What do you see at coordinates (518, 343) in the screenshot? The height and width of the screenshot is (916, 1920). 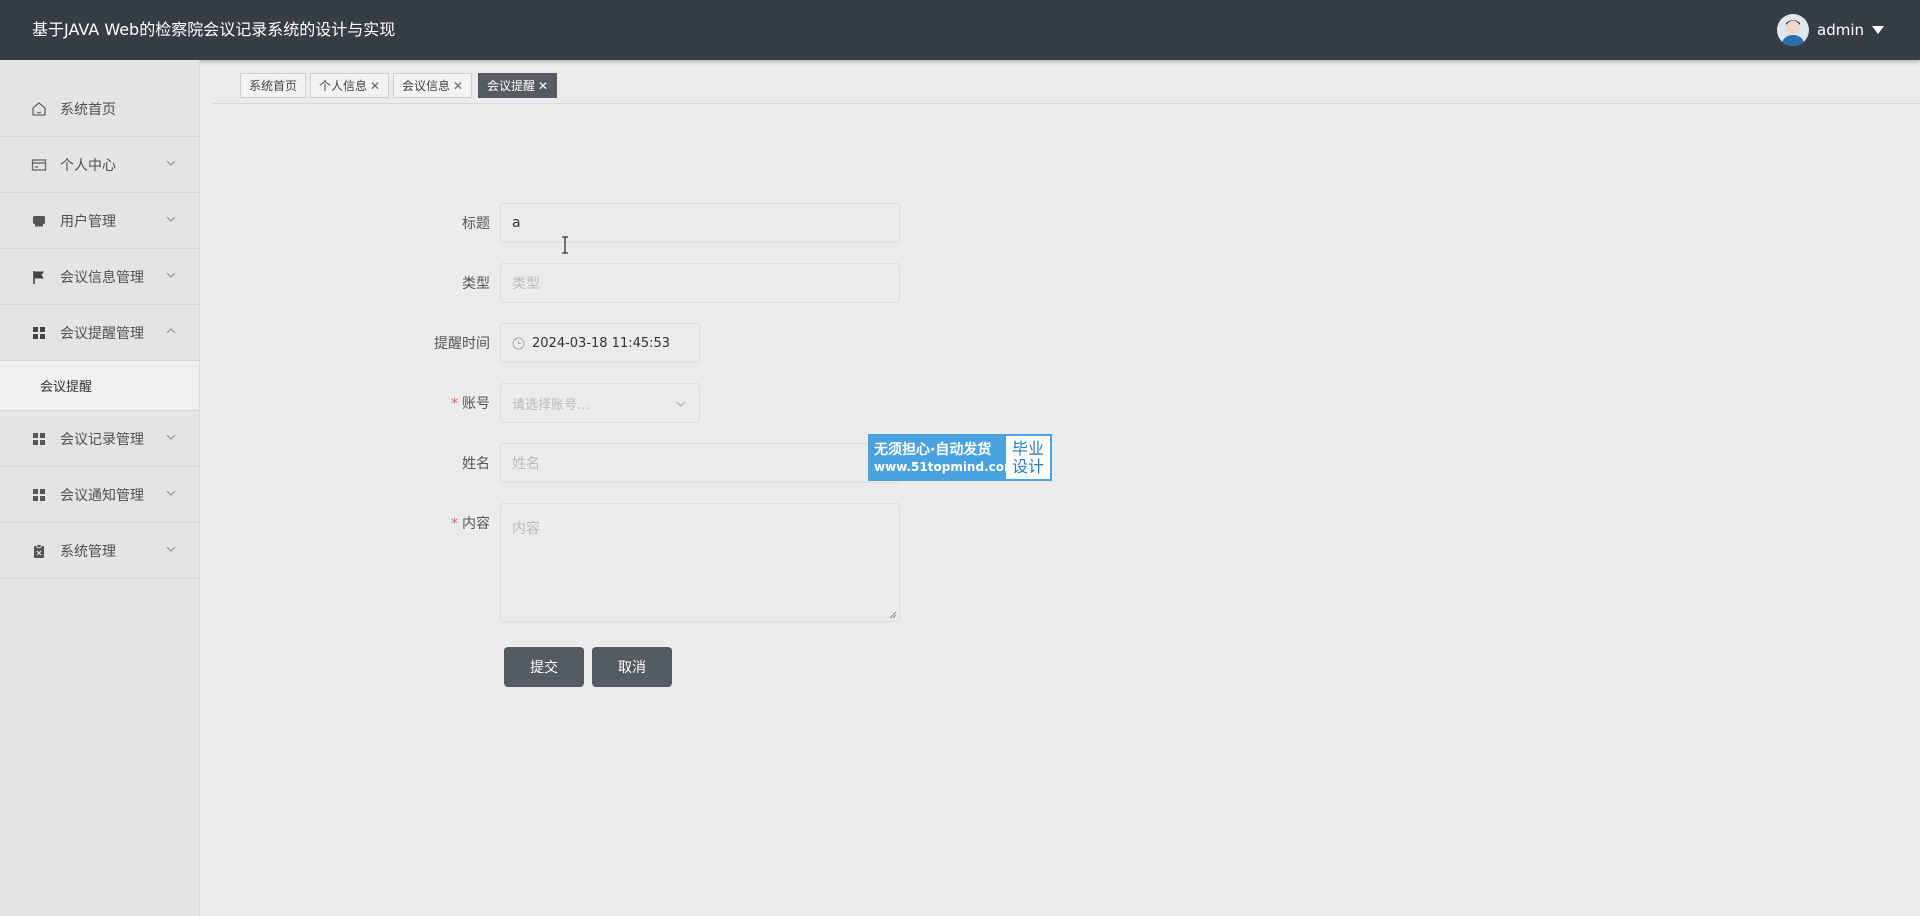 I see `clock-icon` at bounding box center [518, 343].